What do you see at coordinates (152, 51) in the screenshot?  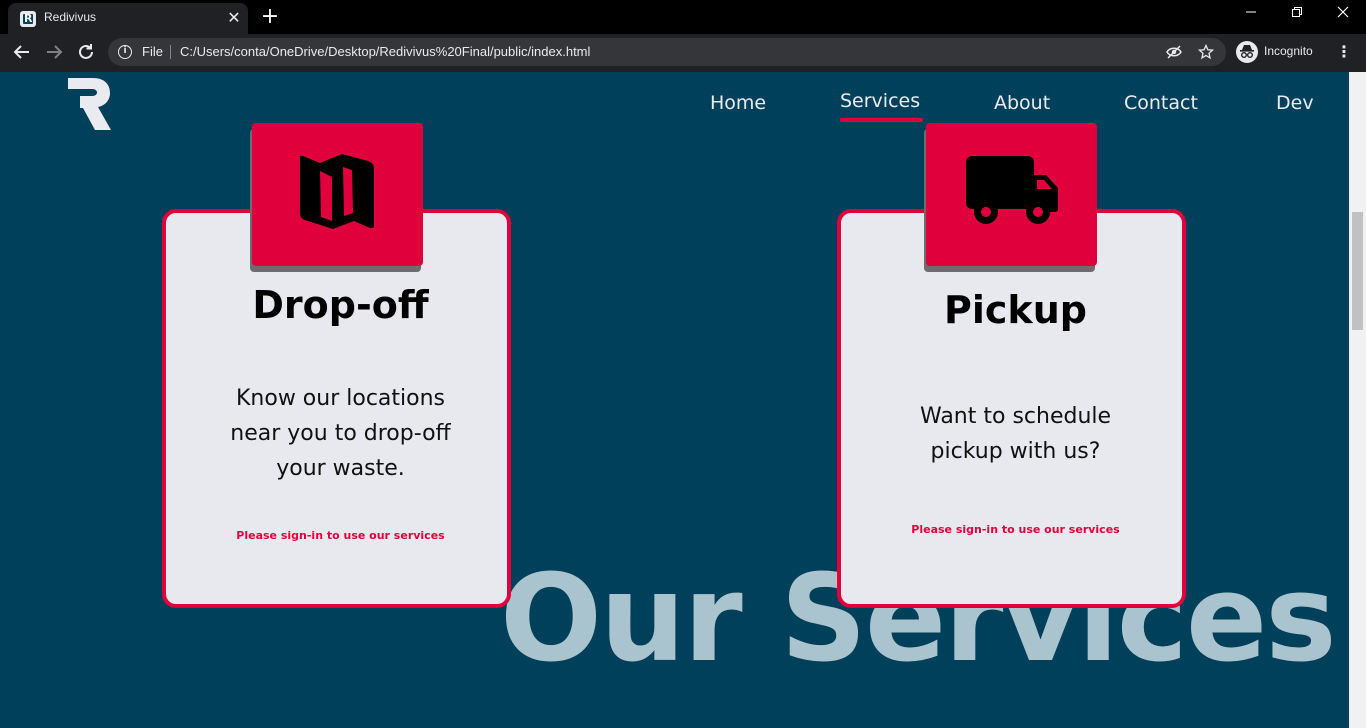 I see `url-scheme-label: File` at bounding box center [152, 51].